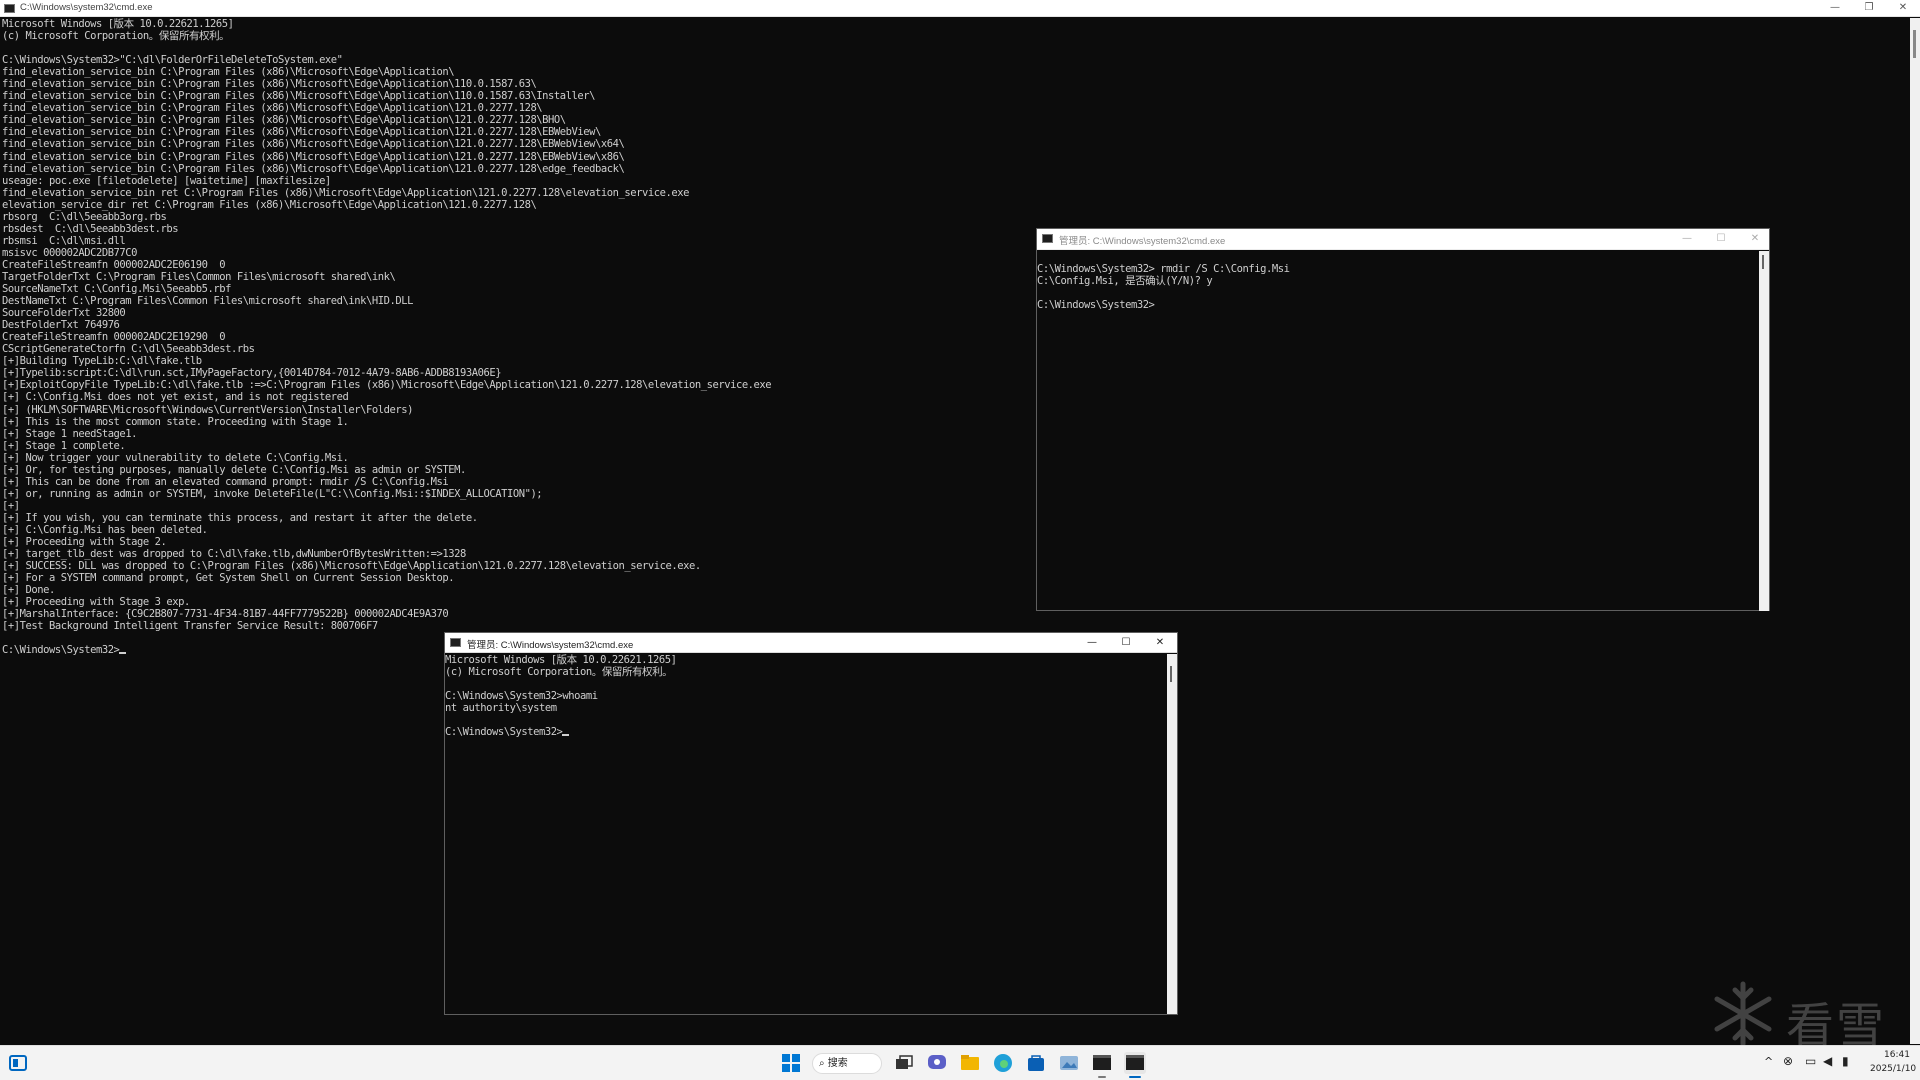  What do you see at coordinates (1897, 1055) in the screenshot?
I see `clock-time: 16:41` at bounding box center [1897, 1055].